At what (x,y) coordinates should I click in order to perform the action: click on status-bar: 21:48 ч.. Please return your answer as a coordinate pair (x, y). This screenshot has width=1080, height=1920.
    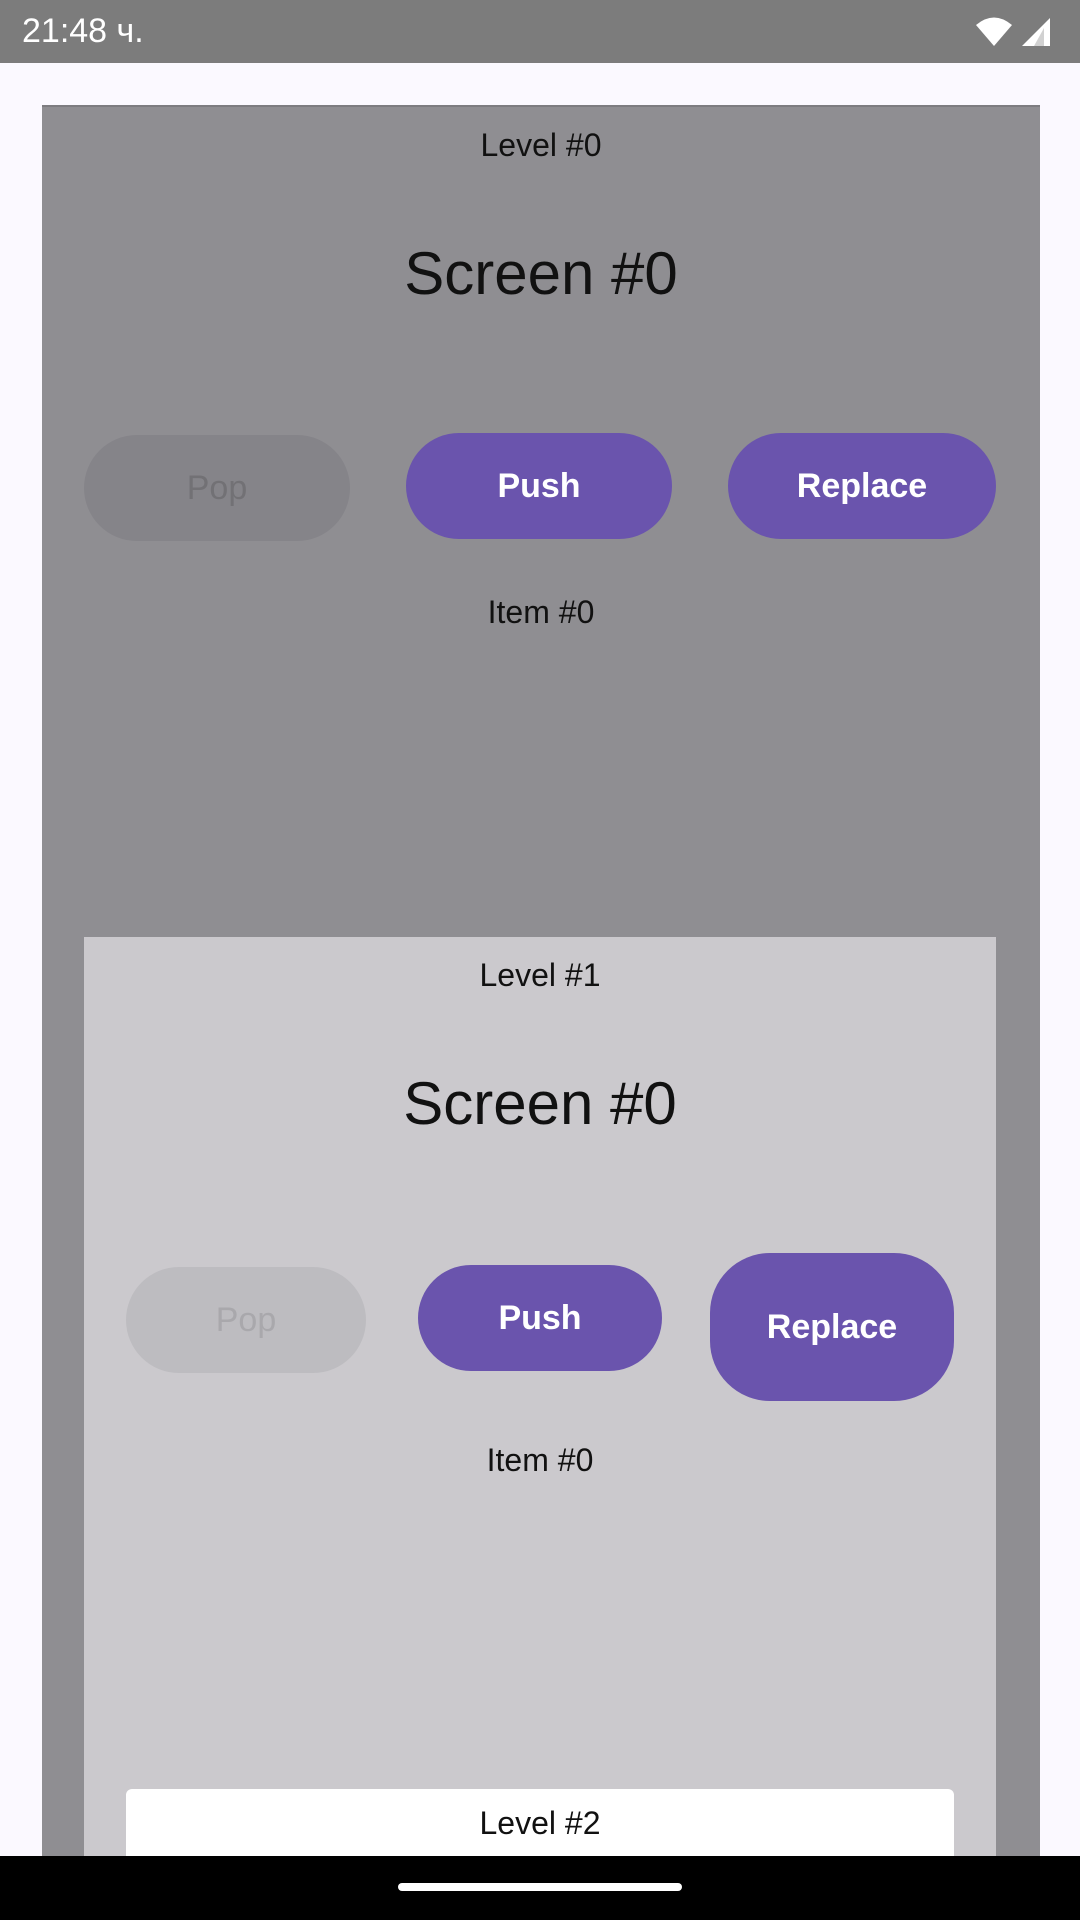
    Looking at the image, I should click on (540, 31).